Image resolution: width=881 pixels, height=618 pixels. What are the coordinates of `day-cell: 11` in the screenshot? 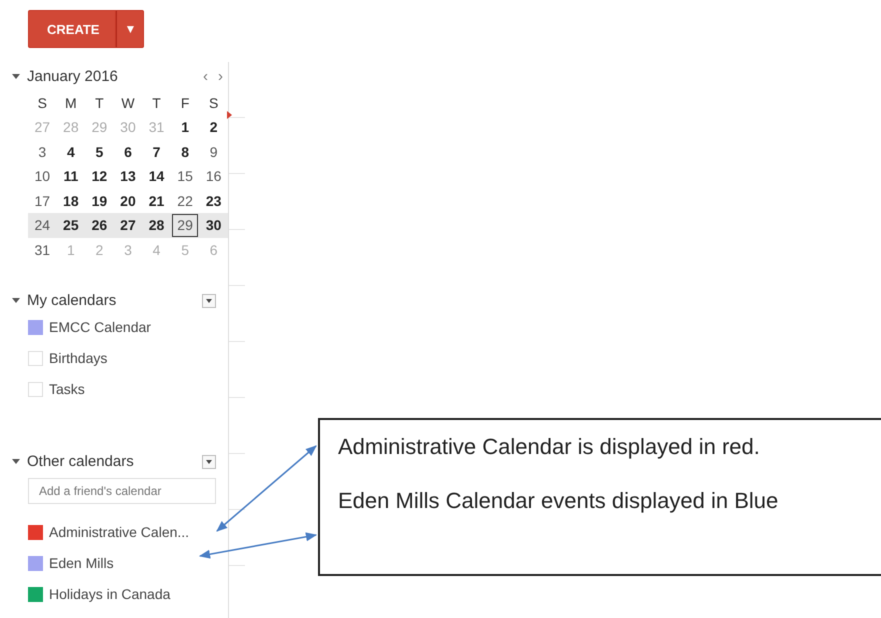 It's located at (71, 176).